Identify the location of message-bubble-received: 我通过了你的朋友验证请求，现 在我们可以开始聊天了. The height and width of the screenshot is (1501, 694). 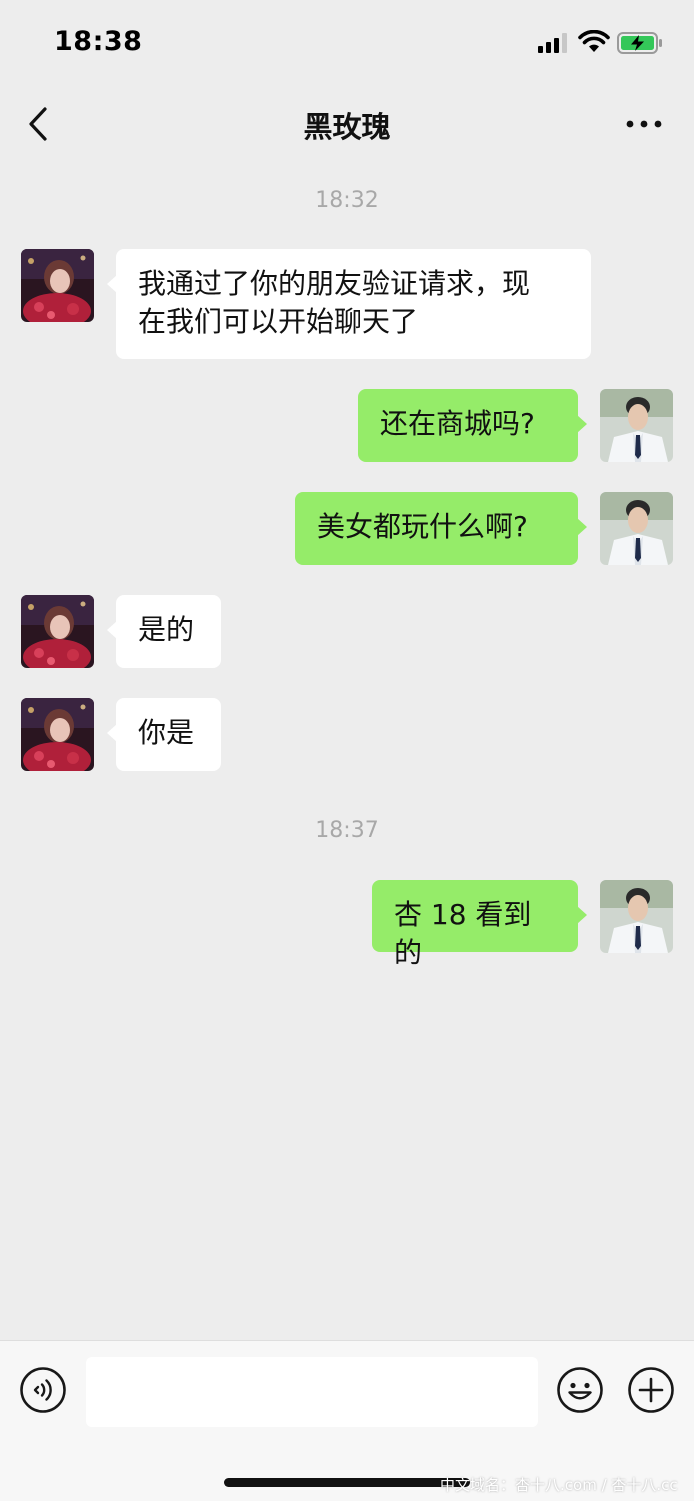
(349, 304).